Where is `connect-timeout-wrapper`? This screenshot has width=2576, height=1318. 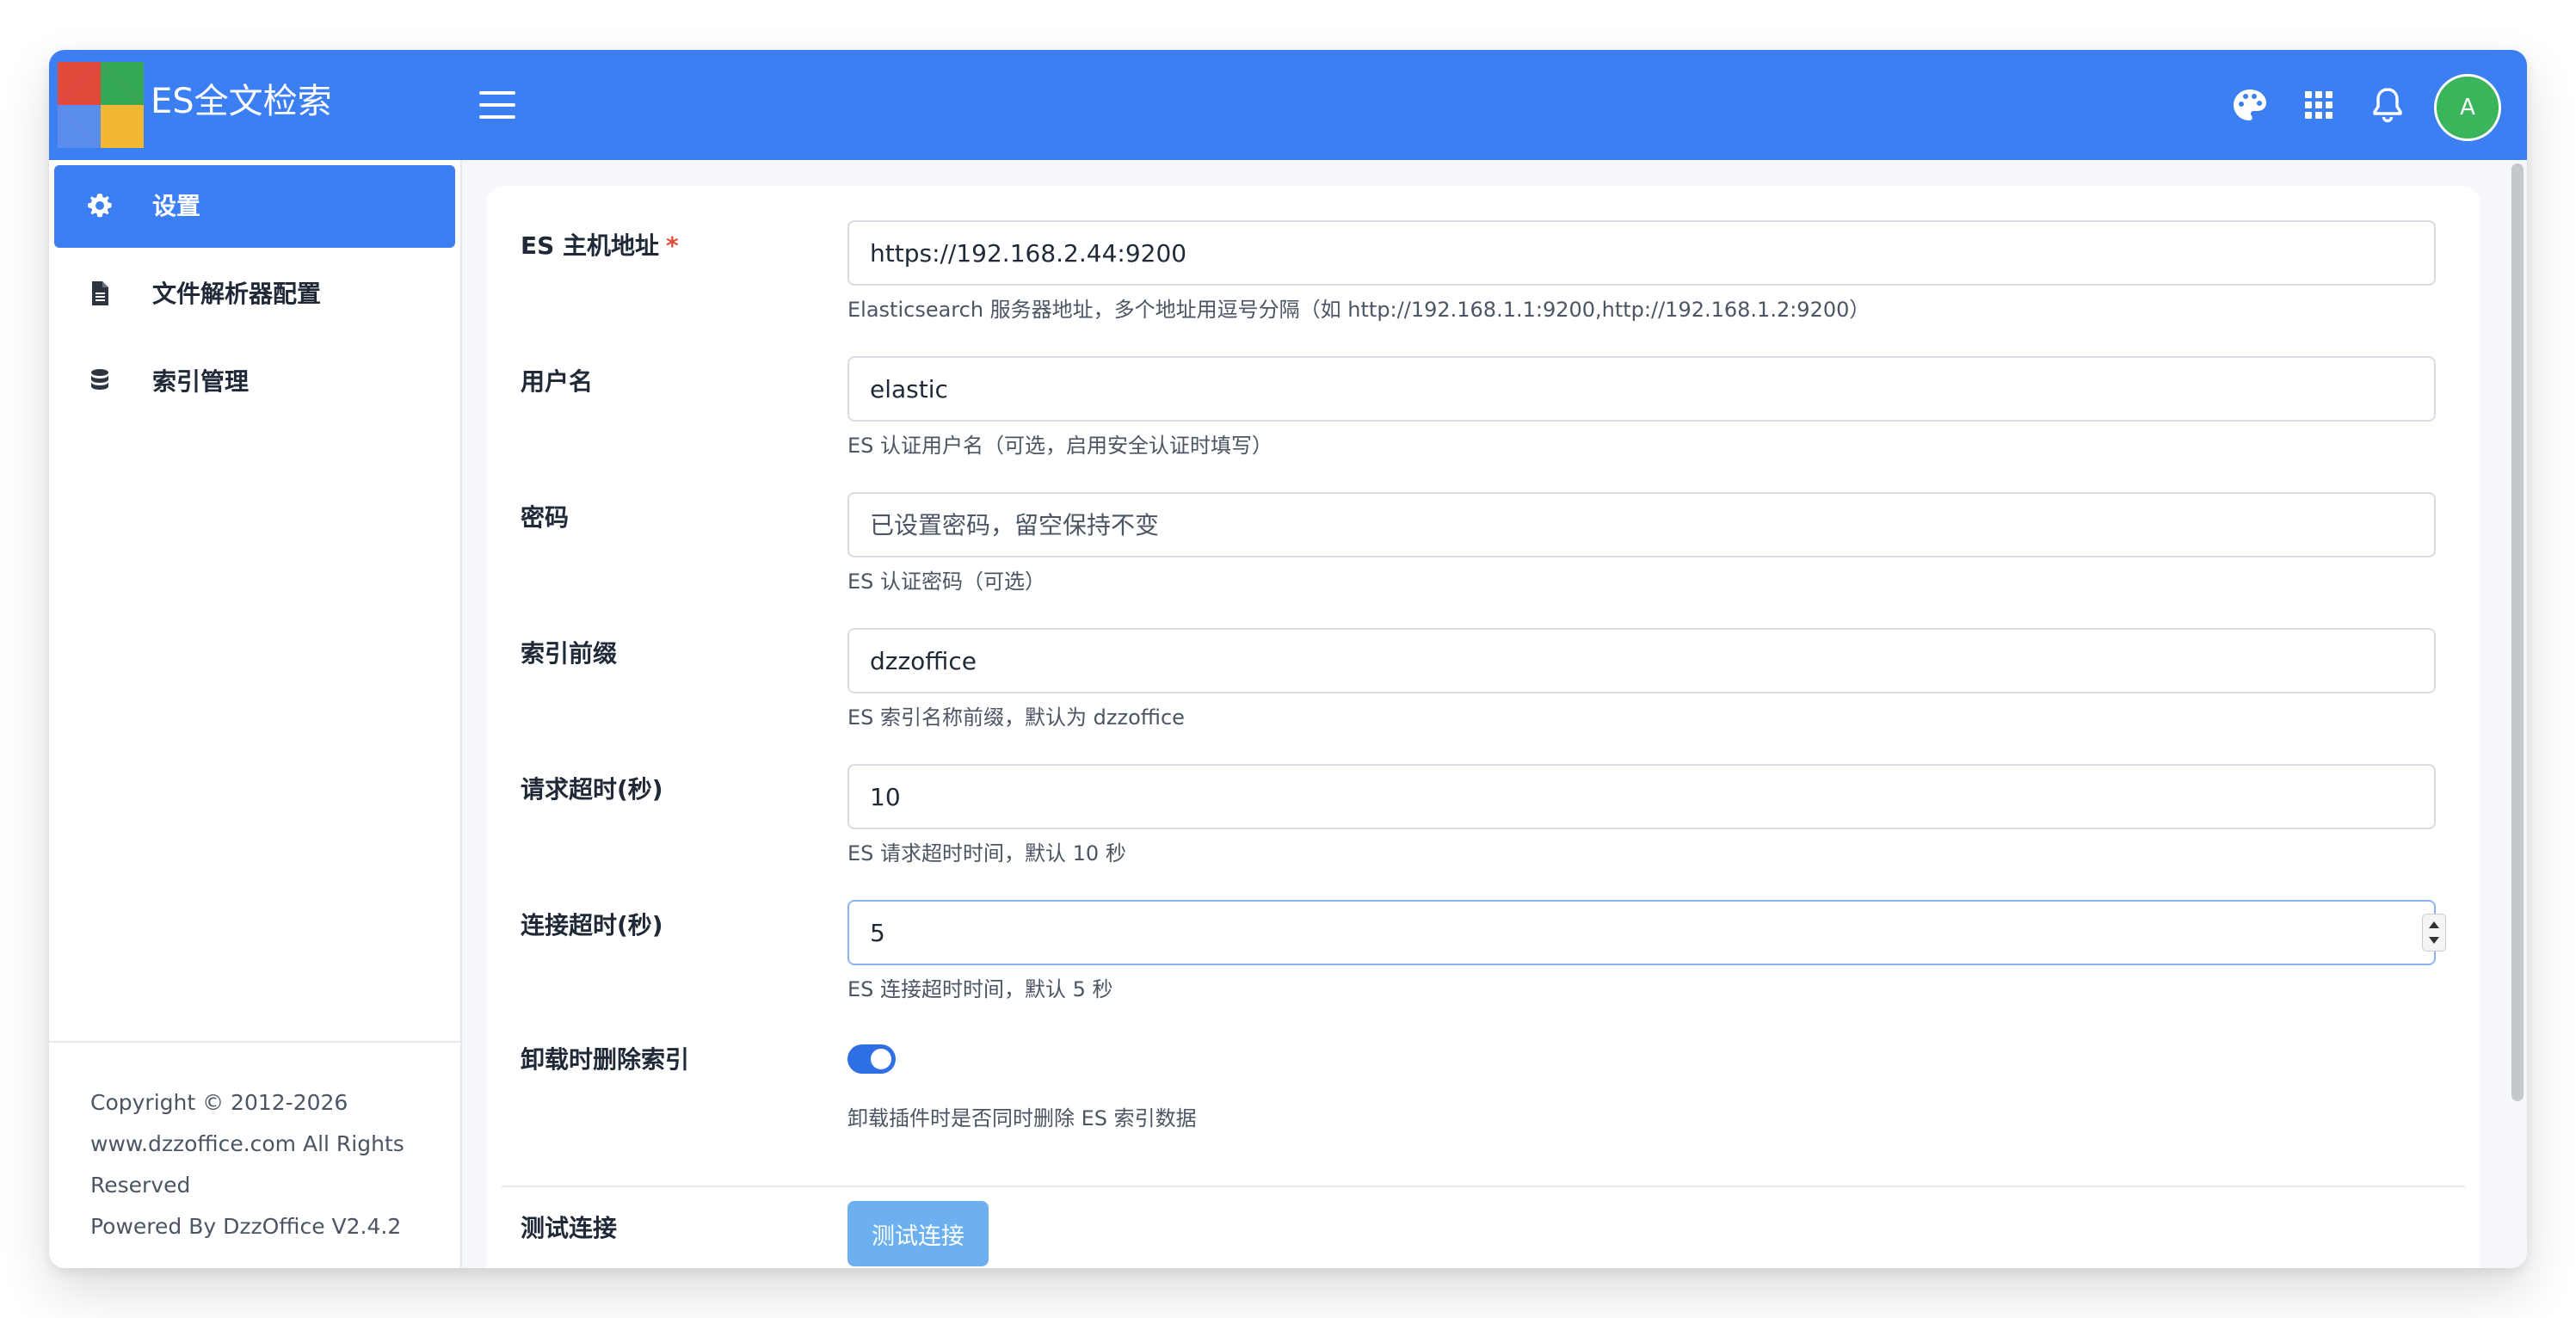
connect-timeout-wrapper is located at coordinates (1483, 932).